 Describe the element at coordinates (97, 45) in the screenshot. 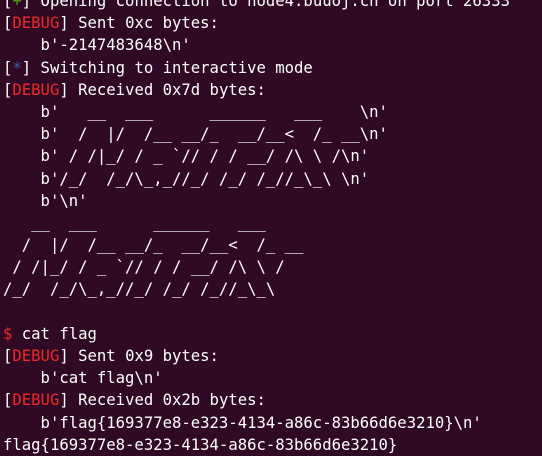

I see `output-text: b'-2147483648\n'` at that location.